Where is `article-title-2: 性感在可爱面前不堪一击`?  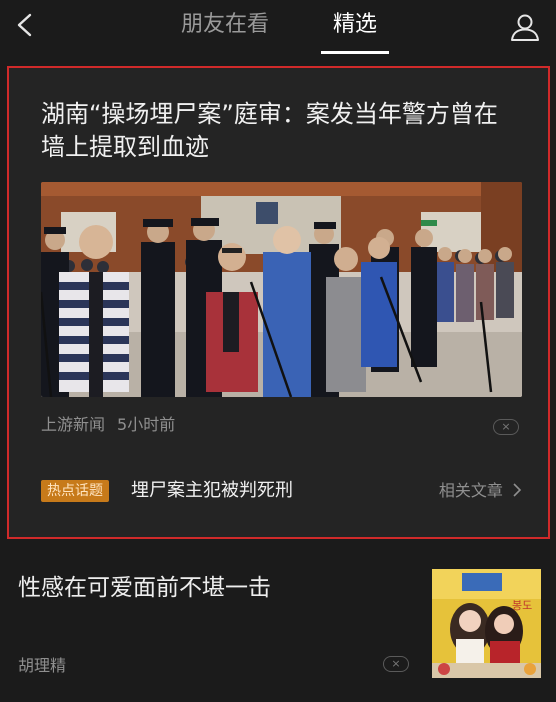
article-title-2: 性感在可爱面前不堪一击 is located at coordinates (144, 588).